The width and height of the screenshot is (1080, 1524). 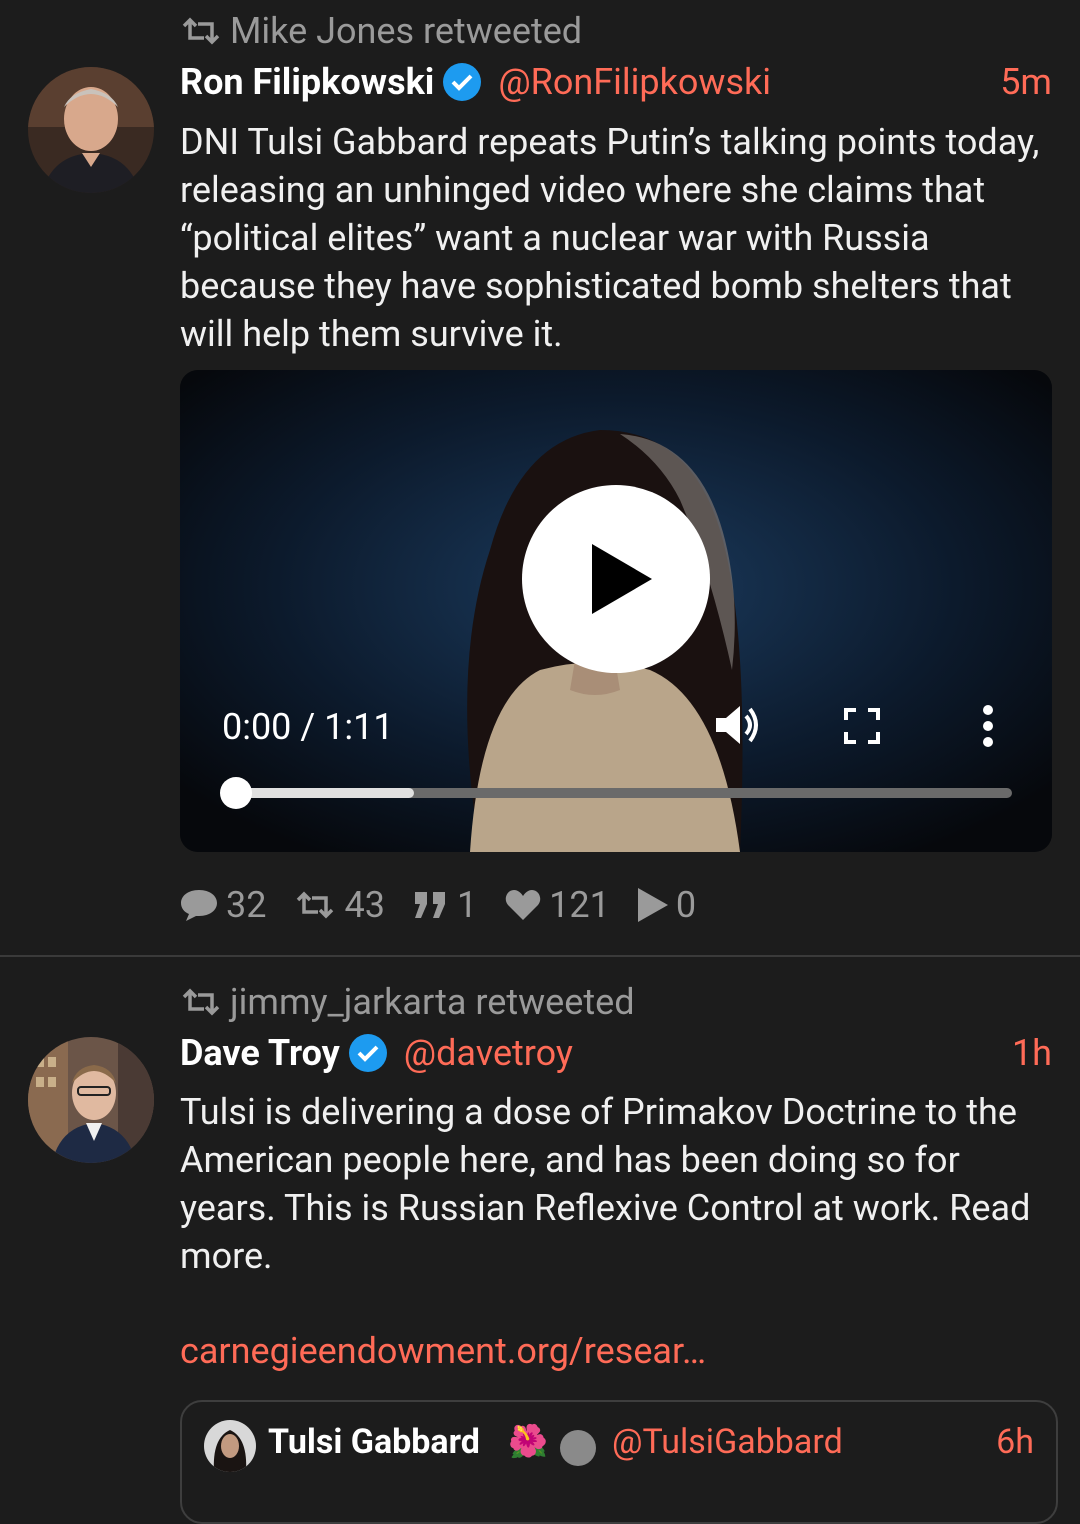 I want to click on tweet-header: Ron Filipkowski @RonFilipkowski 5m, so click(x=616, y=82).